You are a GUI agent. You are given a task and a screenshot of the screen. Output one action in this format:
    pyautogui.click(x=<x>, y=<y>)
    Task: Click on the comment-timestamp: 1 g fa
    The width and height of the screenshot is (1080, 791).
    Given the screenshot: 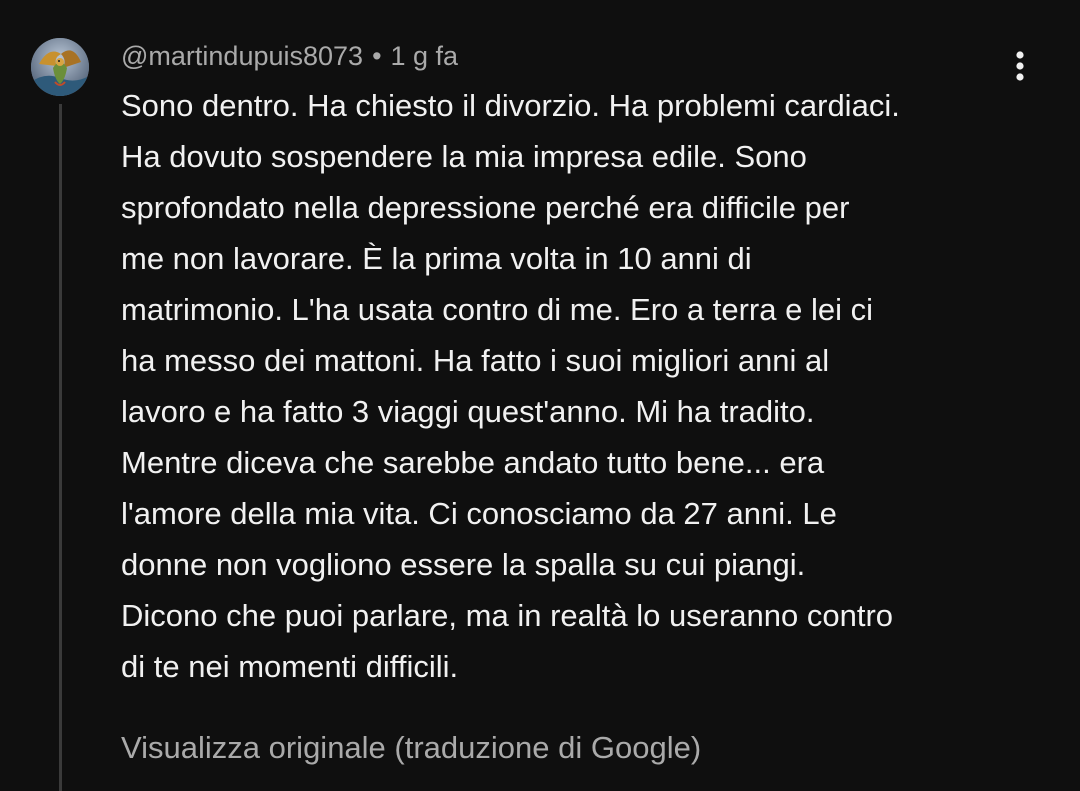 What is the action you would take?
    pyautogui.click(x=425, y=56)
    